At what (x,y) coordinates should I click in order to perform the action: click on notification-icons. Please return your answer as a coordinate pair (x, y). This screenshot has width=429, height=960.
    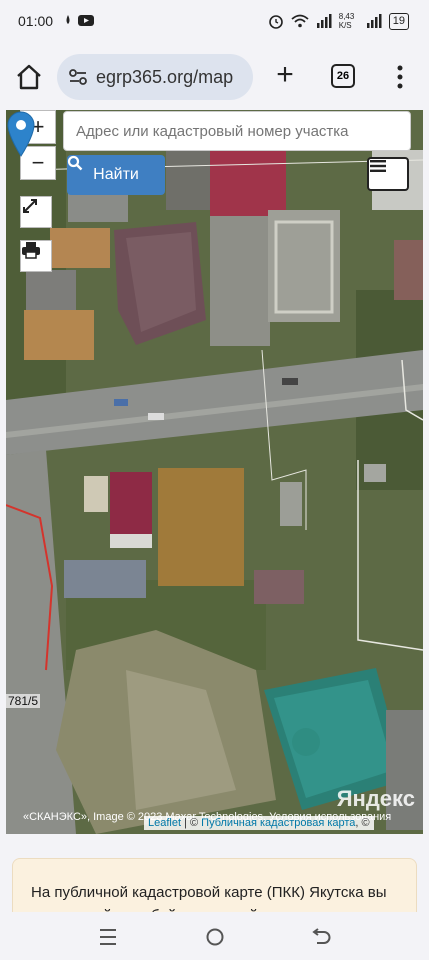
    Looking at the image, I should click on (81, 21).